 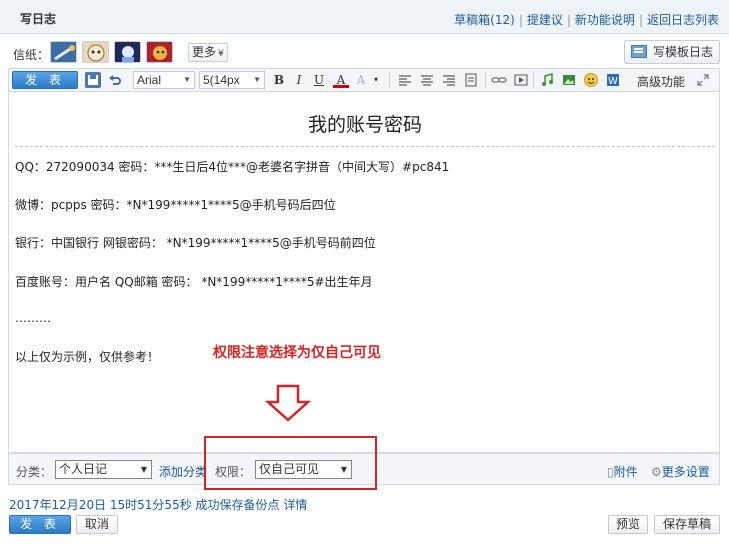 What do you see at coordinates (221, 54) in the screenshot?
I see `chevron-down-icon: ¥` at bounding box center [221, 54].